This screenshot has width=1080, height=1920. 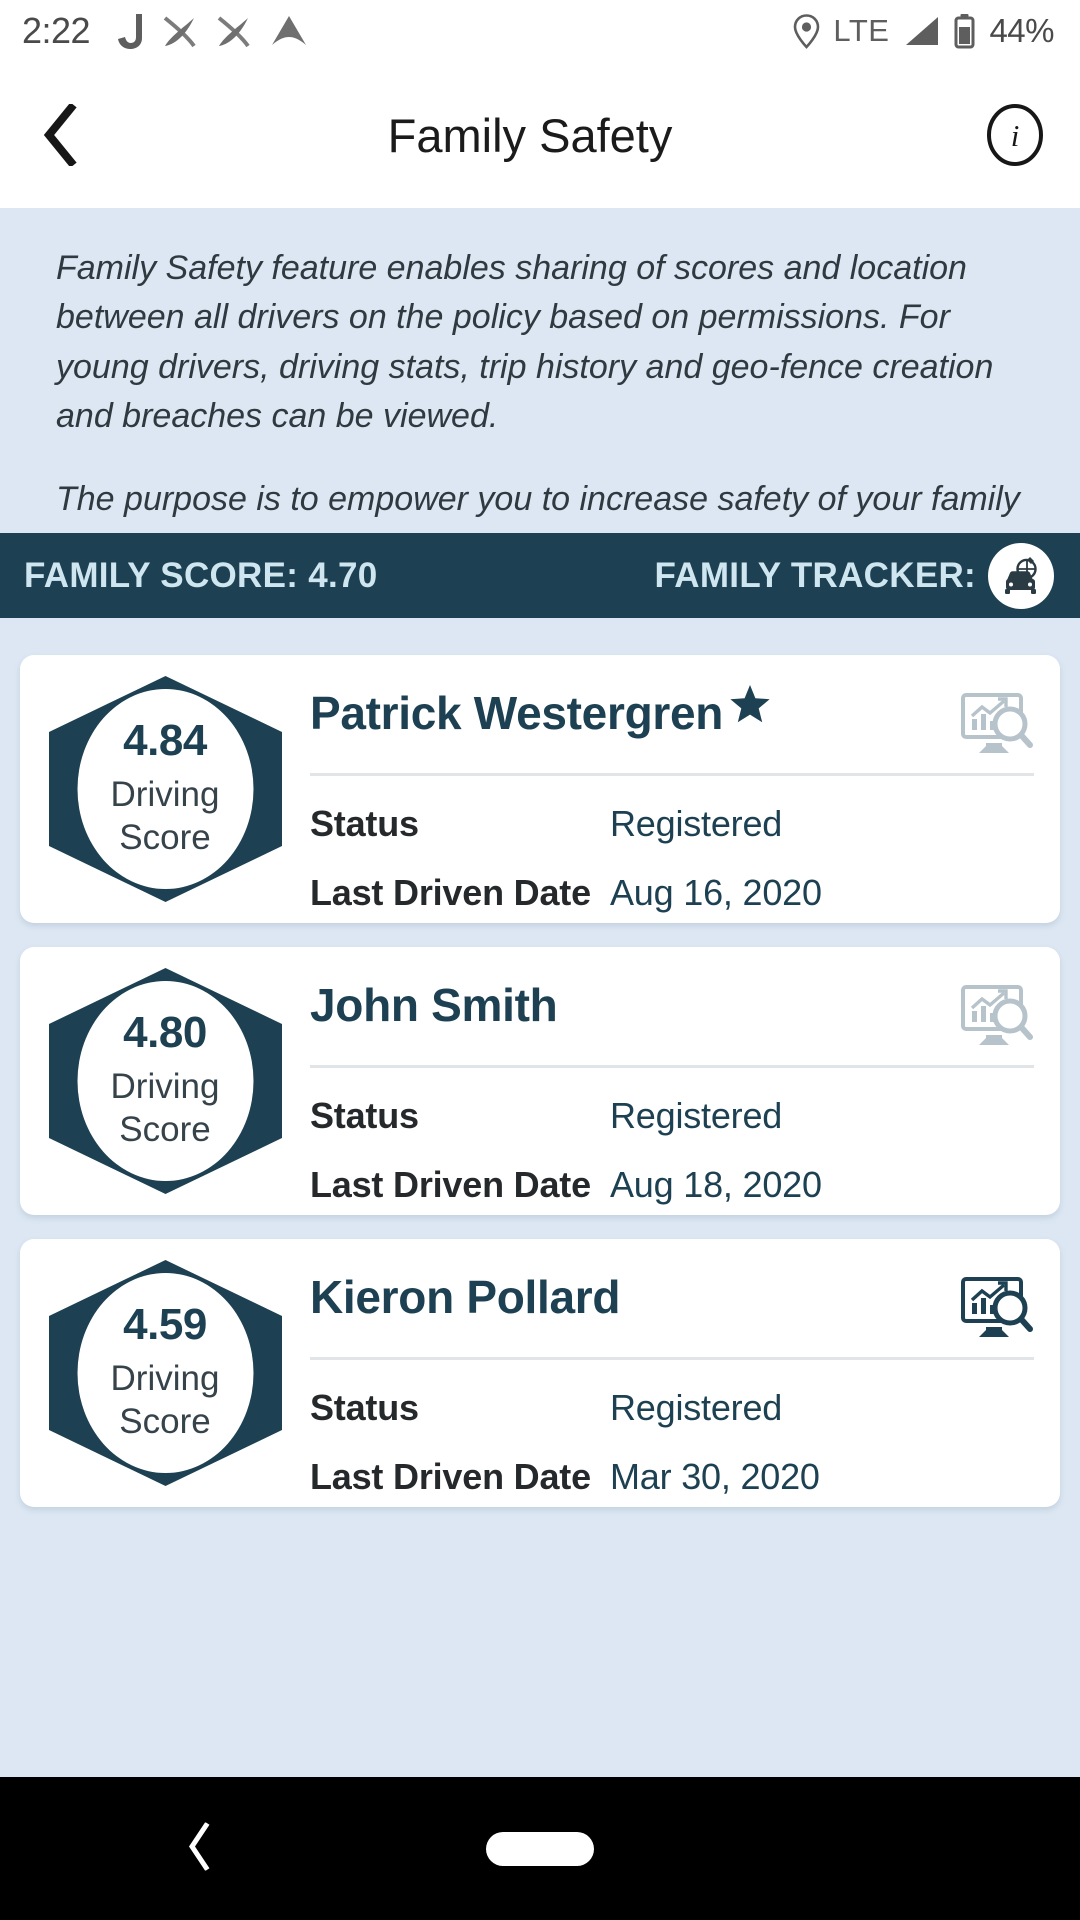 I want to click on signal-bars-icon, so click(x=922, y=31).